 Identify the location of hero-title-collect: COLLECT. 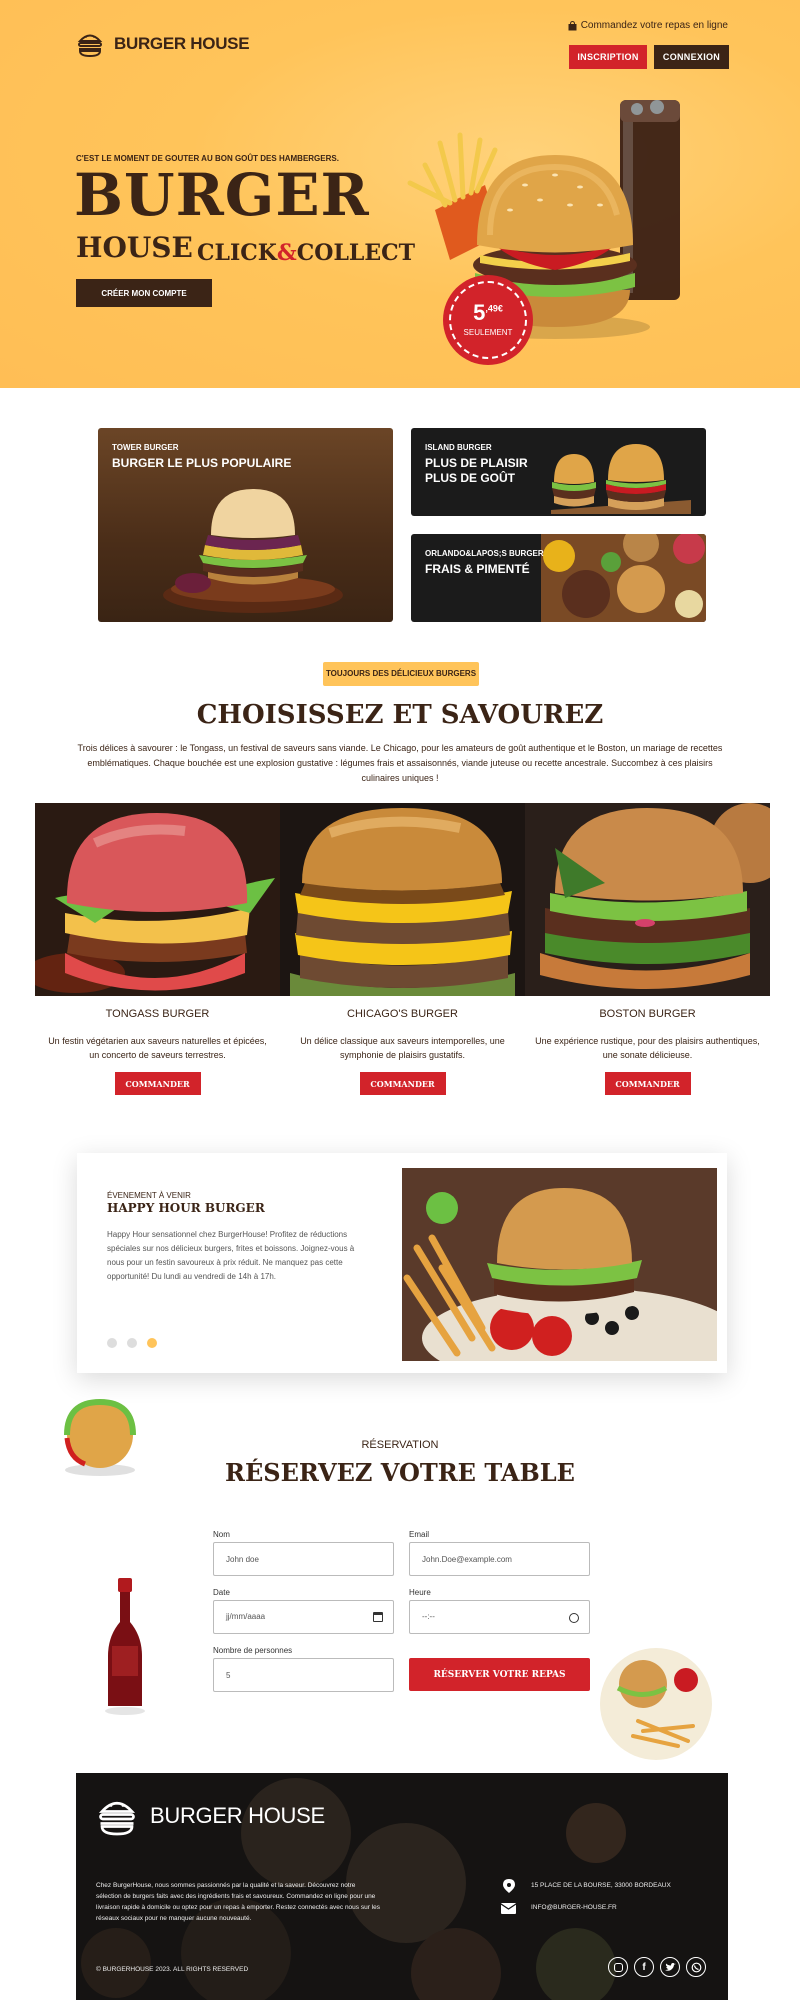
(356, 253).